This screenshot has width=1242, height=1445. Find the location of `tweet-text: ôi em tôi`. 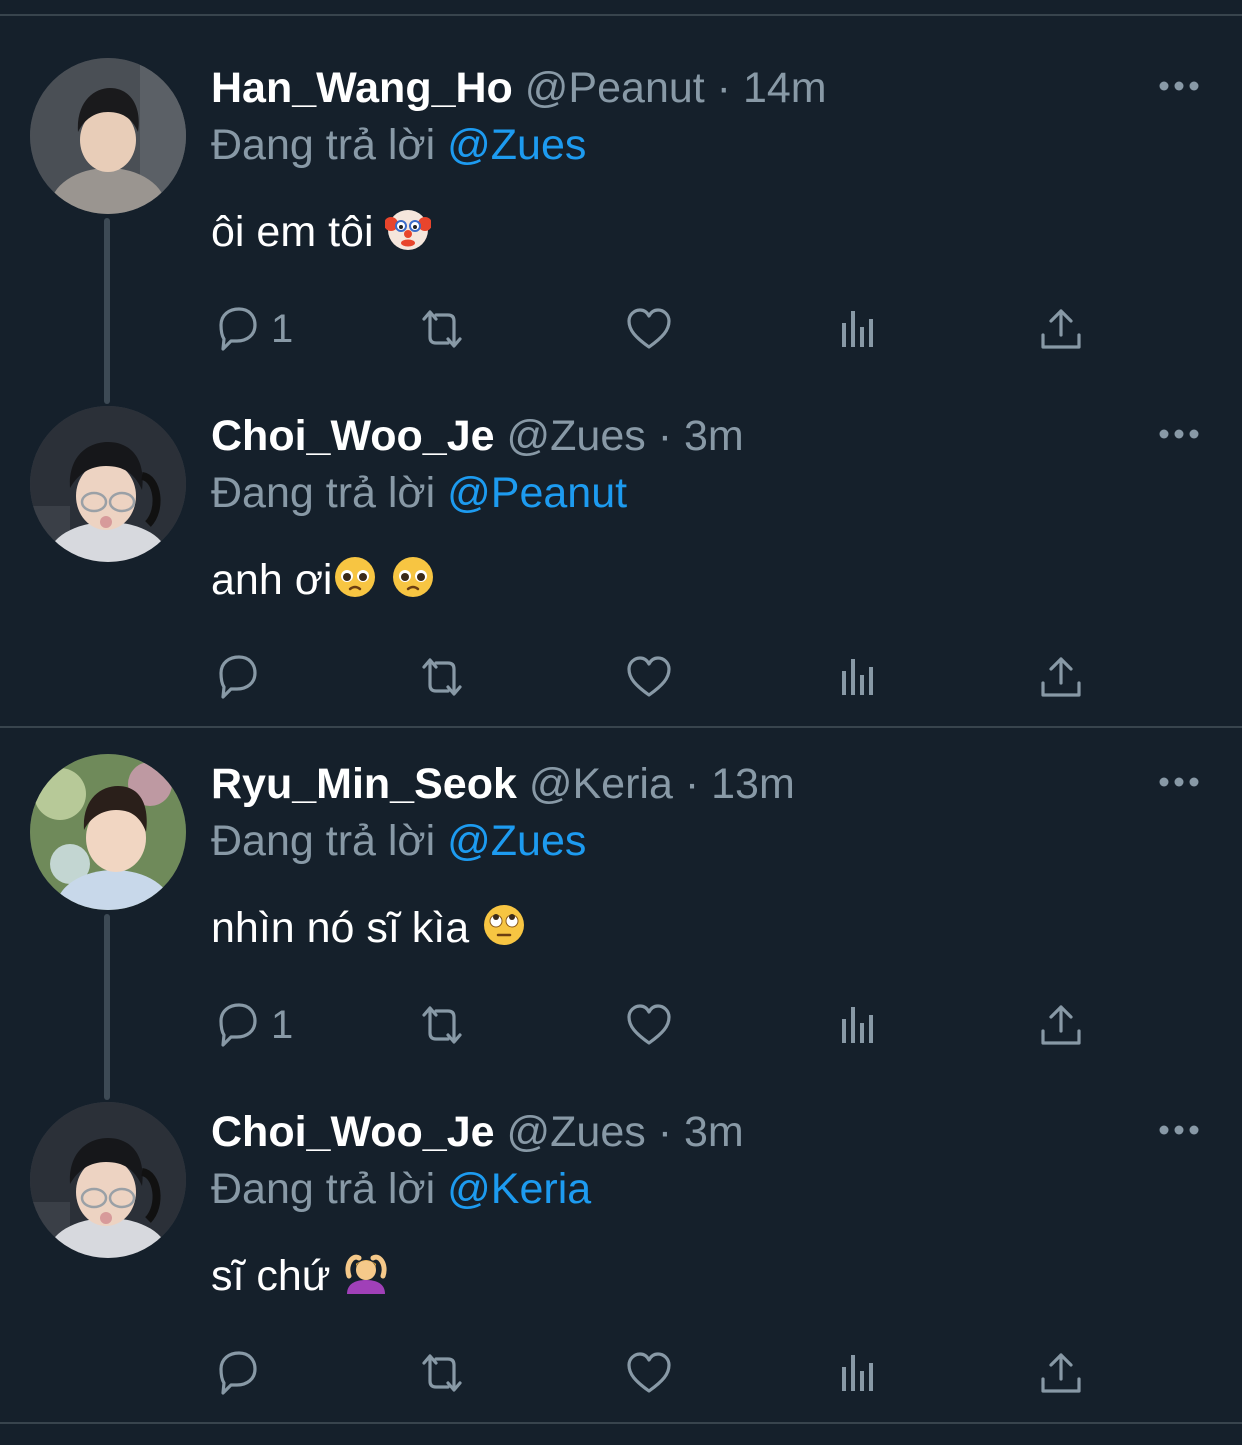

tweet-text: ôi em tôi is located at coordinates (321, 232).